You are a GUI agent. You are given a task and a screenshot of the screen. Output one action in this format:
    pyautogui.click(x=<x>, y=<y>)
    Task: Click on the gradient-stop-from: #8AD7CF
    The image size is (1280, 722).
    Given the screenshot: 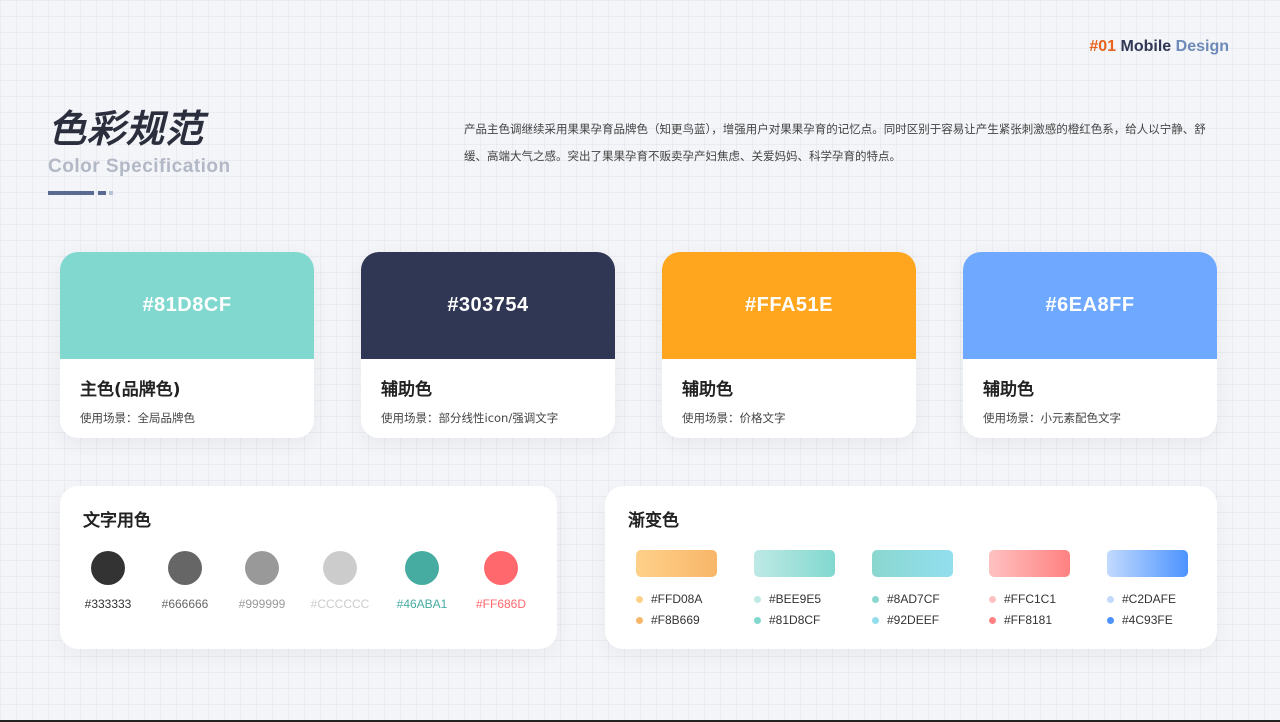 What is the action you would take?
    pyautogui.click(x=906, y=599)
    